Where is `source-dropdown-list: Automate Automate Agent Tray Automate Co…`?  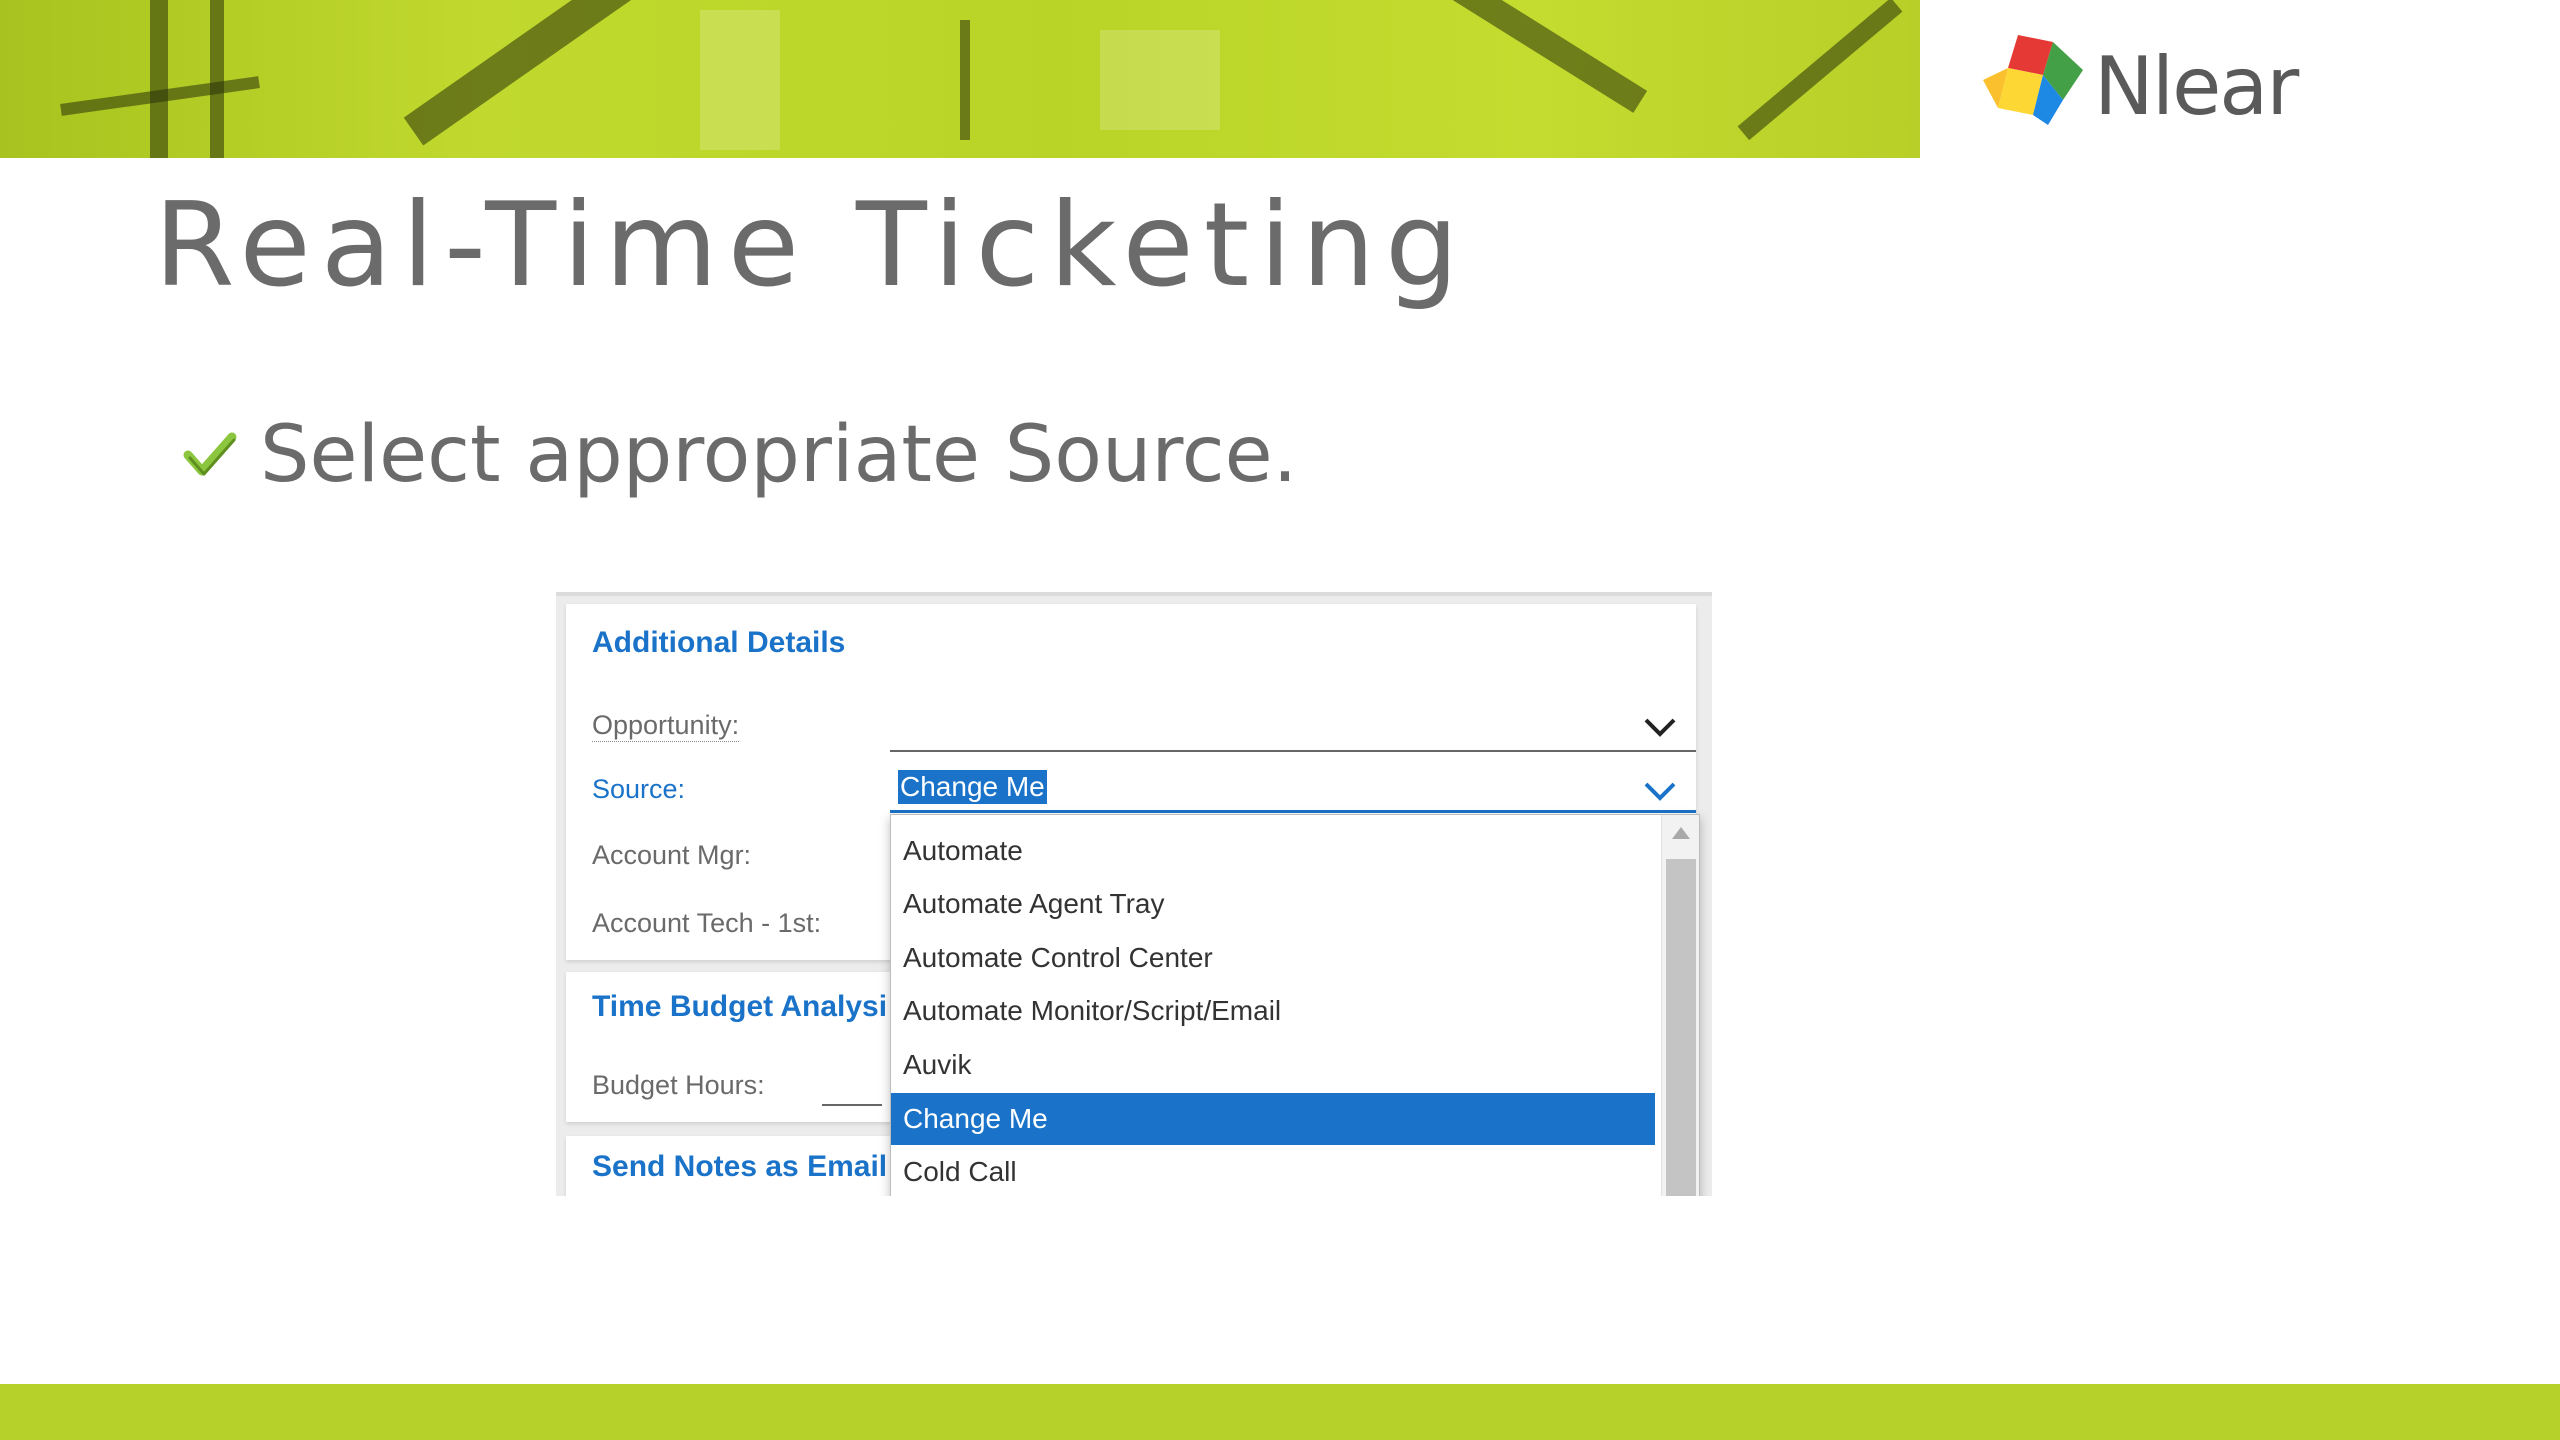 source-dropdown-list: Automate Automate Agent Tray Automate Co… is located at coordinates (1295, 1005).